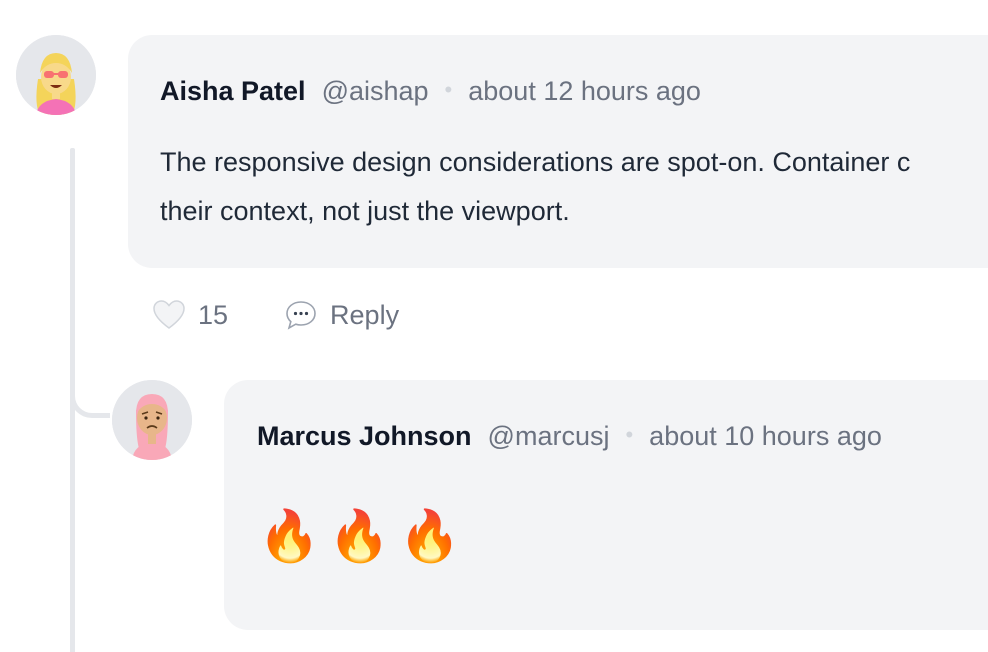  Describe the element at coordinates (90, 396) in the screenshot. I see `thread-connector` at that location.